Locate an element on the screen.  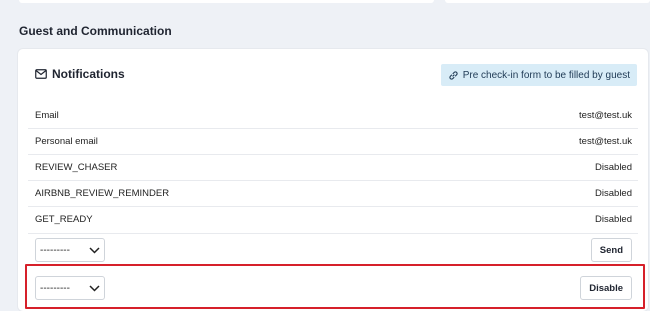
top-card-left-edge is located at coordinates (226, 1).